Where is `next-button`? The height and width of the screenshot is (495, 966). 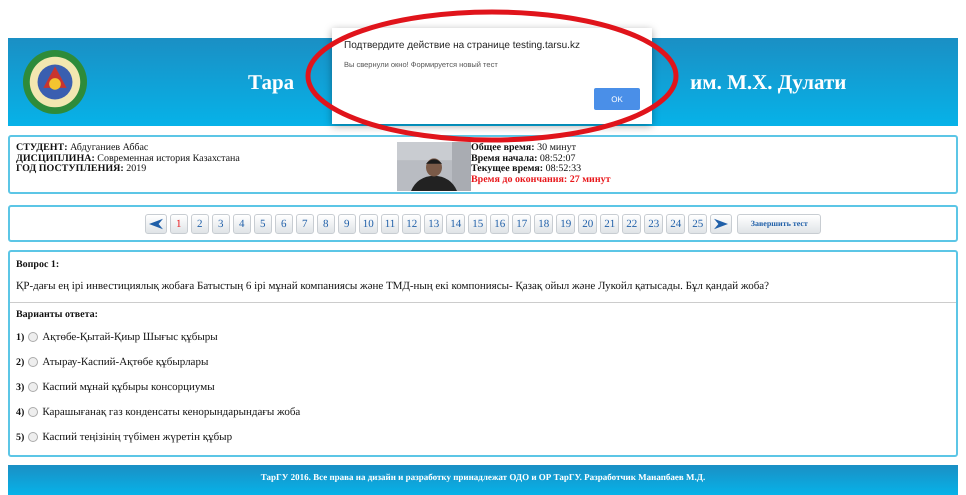
next-button is located at coordinates (721, 224).